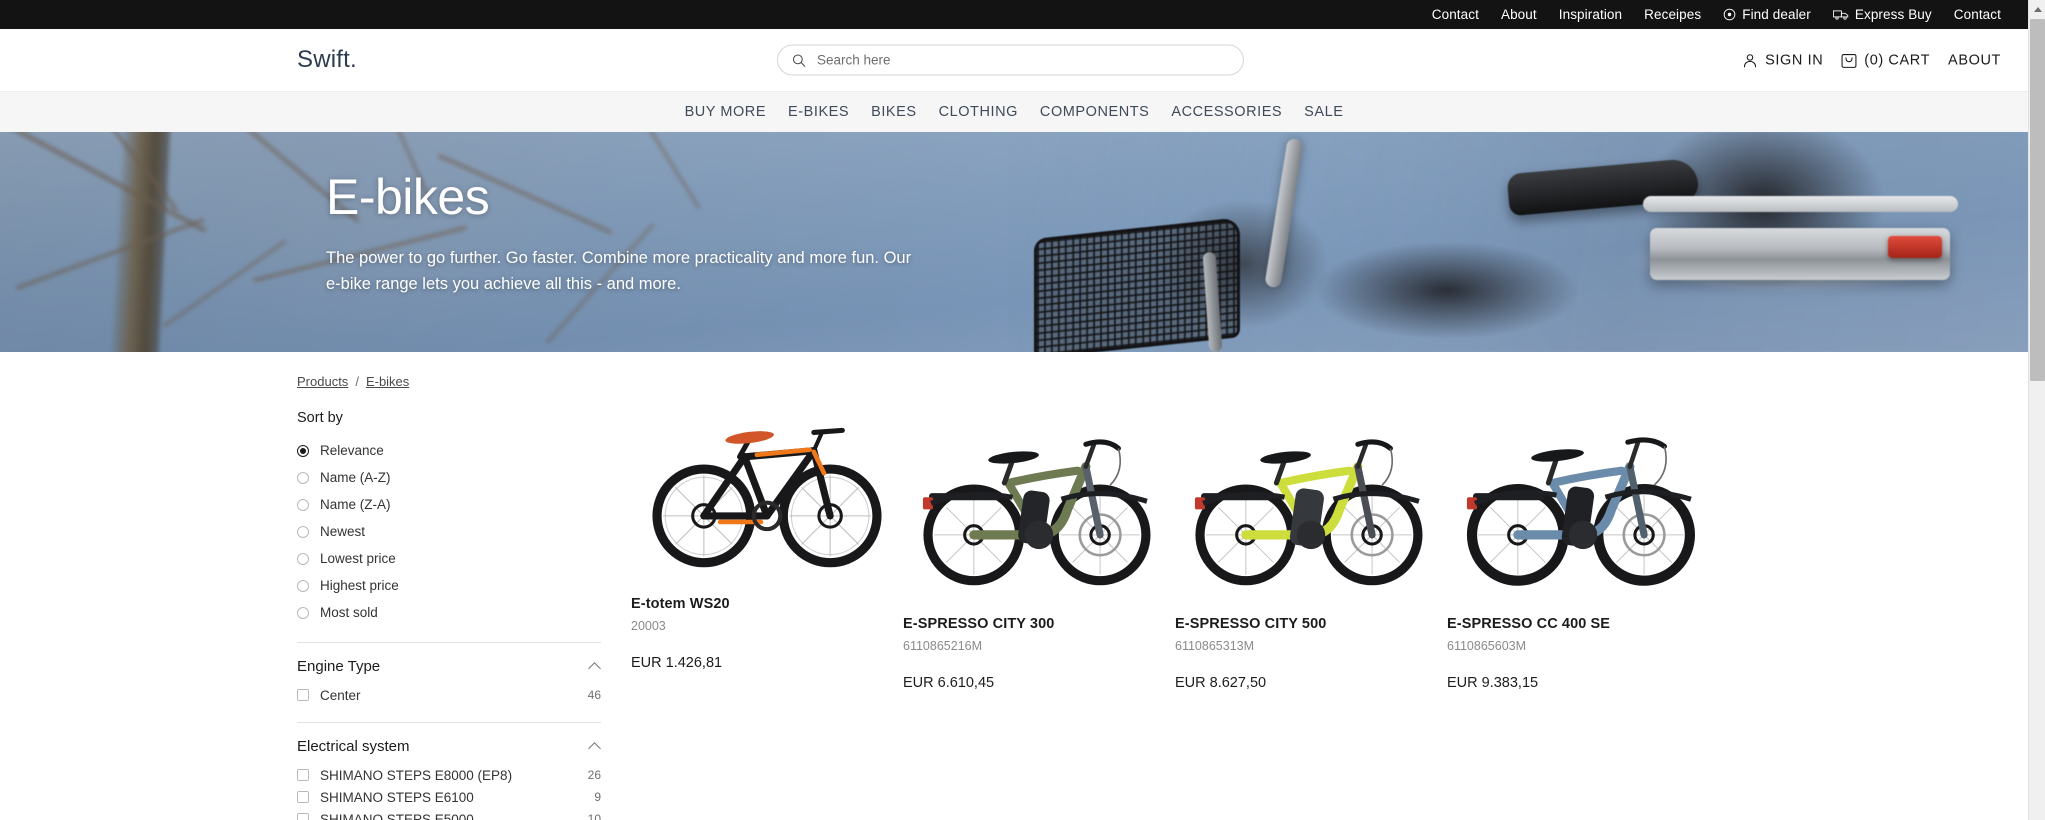 This screenshot has height=820, width=2045. I want to click on topbar-link-contact-1: Contact, so click(1455, 14).